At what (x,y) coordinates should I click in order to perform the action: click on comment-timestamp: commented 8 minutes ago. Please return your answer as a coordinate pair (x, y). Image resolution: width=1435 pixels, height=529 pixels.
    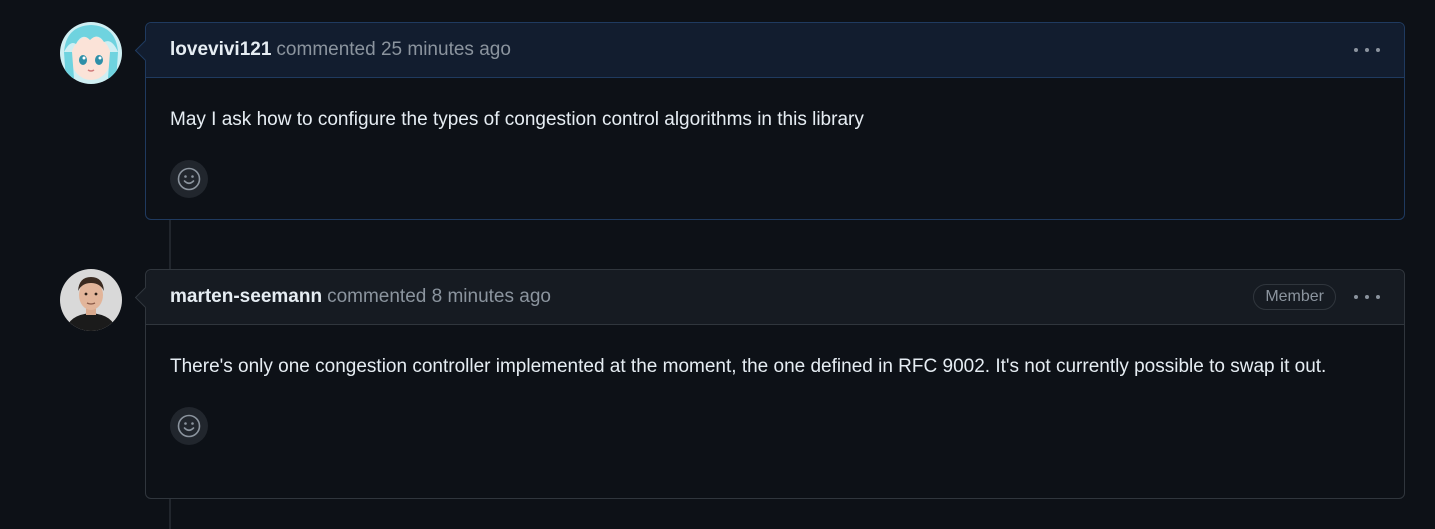
    Looking at the image, I should click on (439, 297).